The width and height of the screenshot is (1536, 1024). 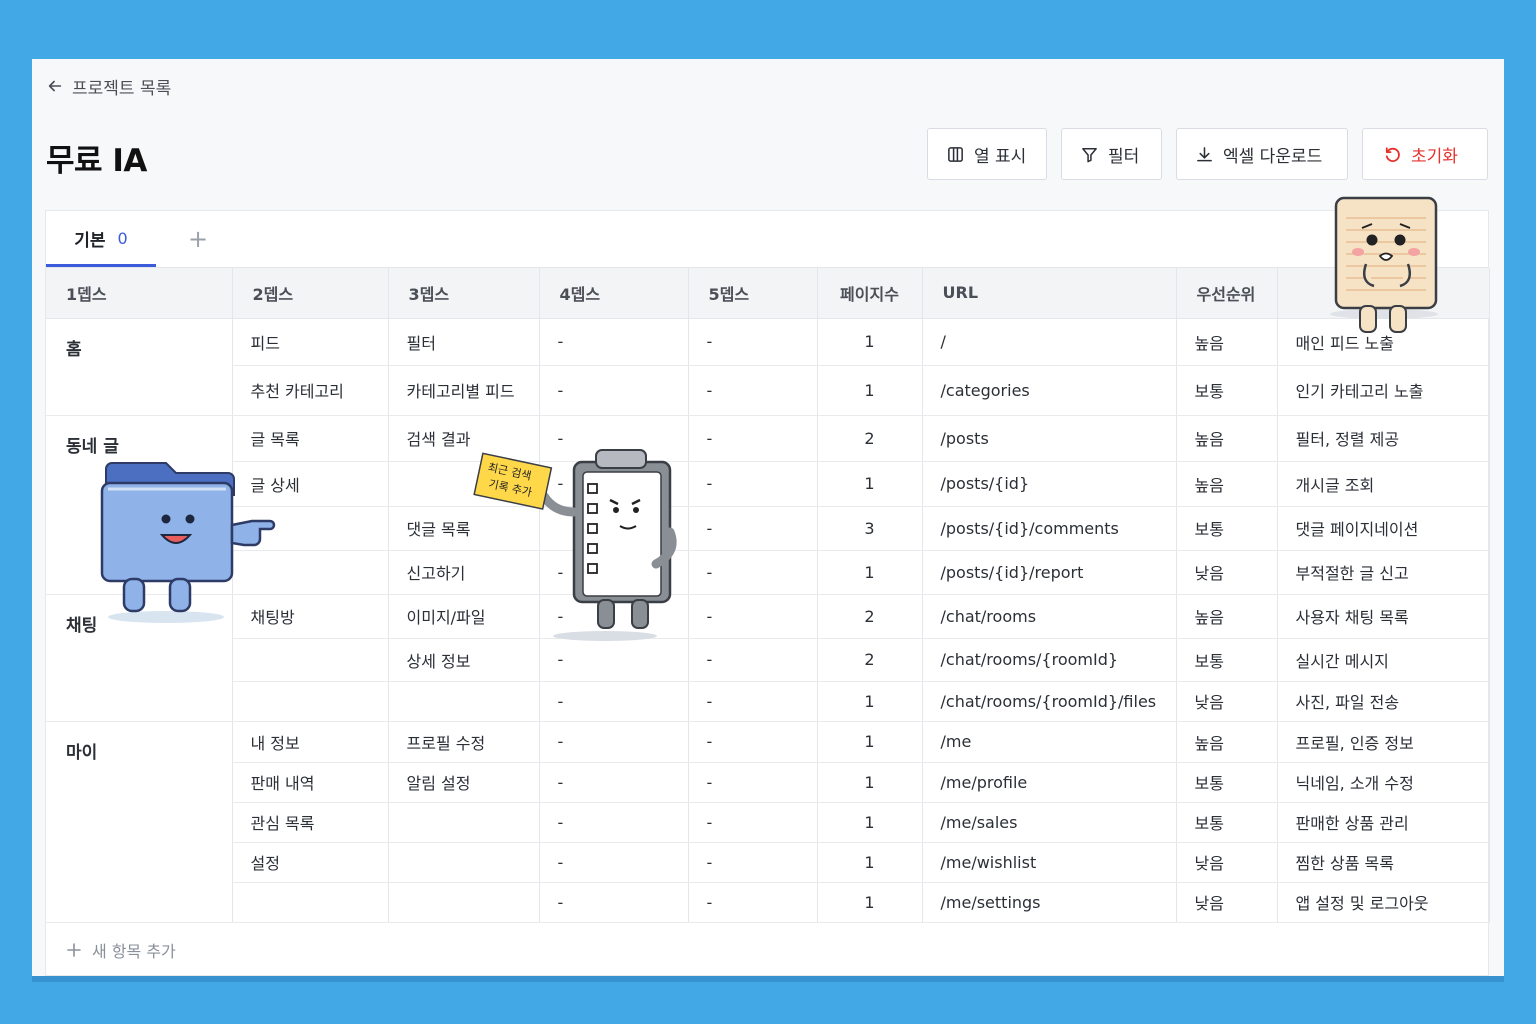 I want to click on table-cell: 사용자 채팅 목록, so click(x=1383, y=616).